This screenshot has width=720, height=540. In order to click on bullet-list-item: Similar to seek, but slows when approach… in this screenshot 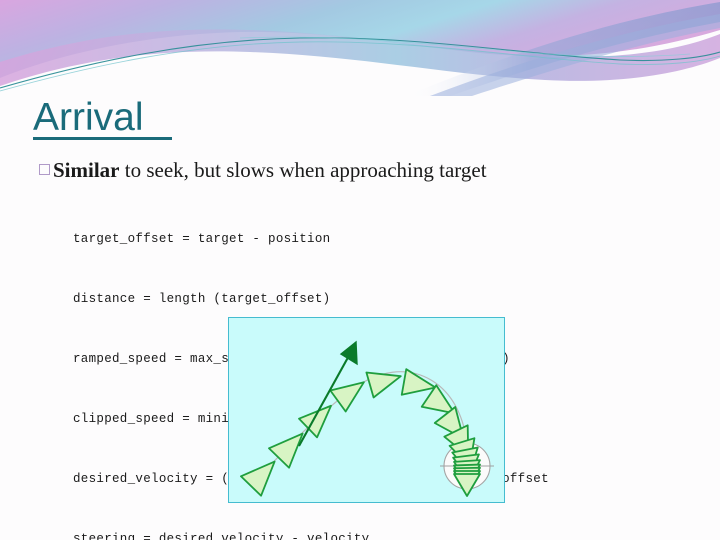, I will do `click(263, 170)`.